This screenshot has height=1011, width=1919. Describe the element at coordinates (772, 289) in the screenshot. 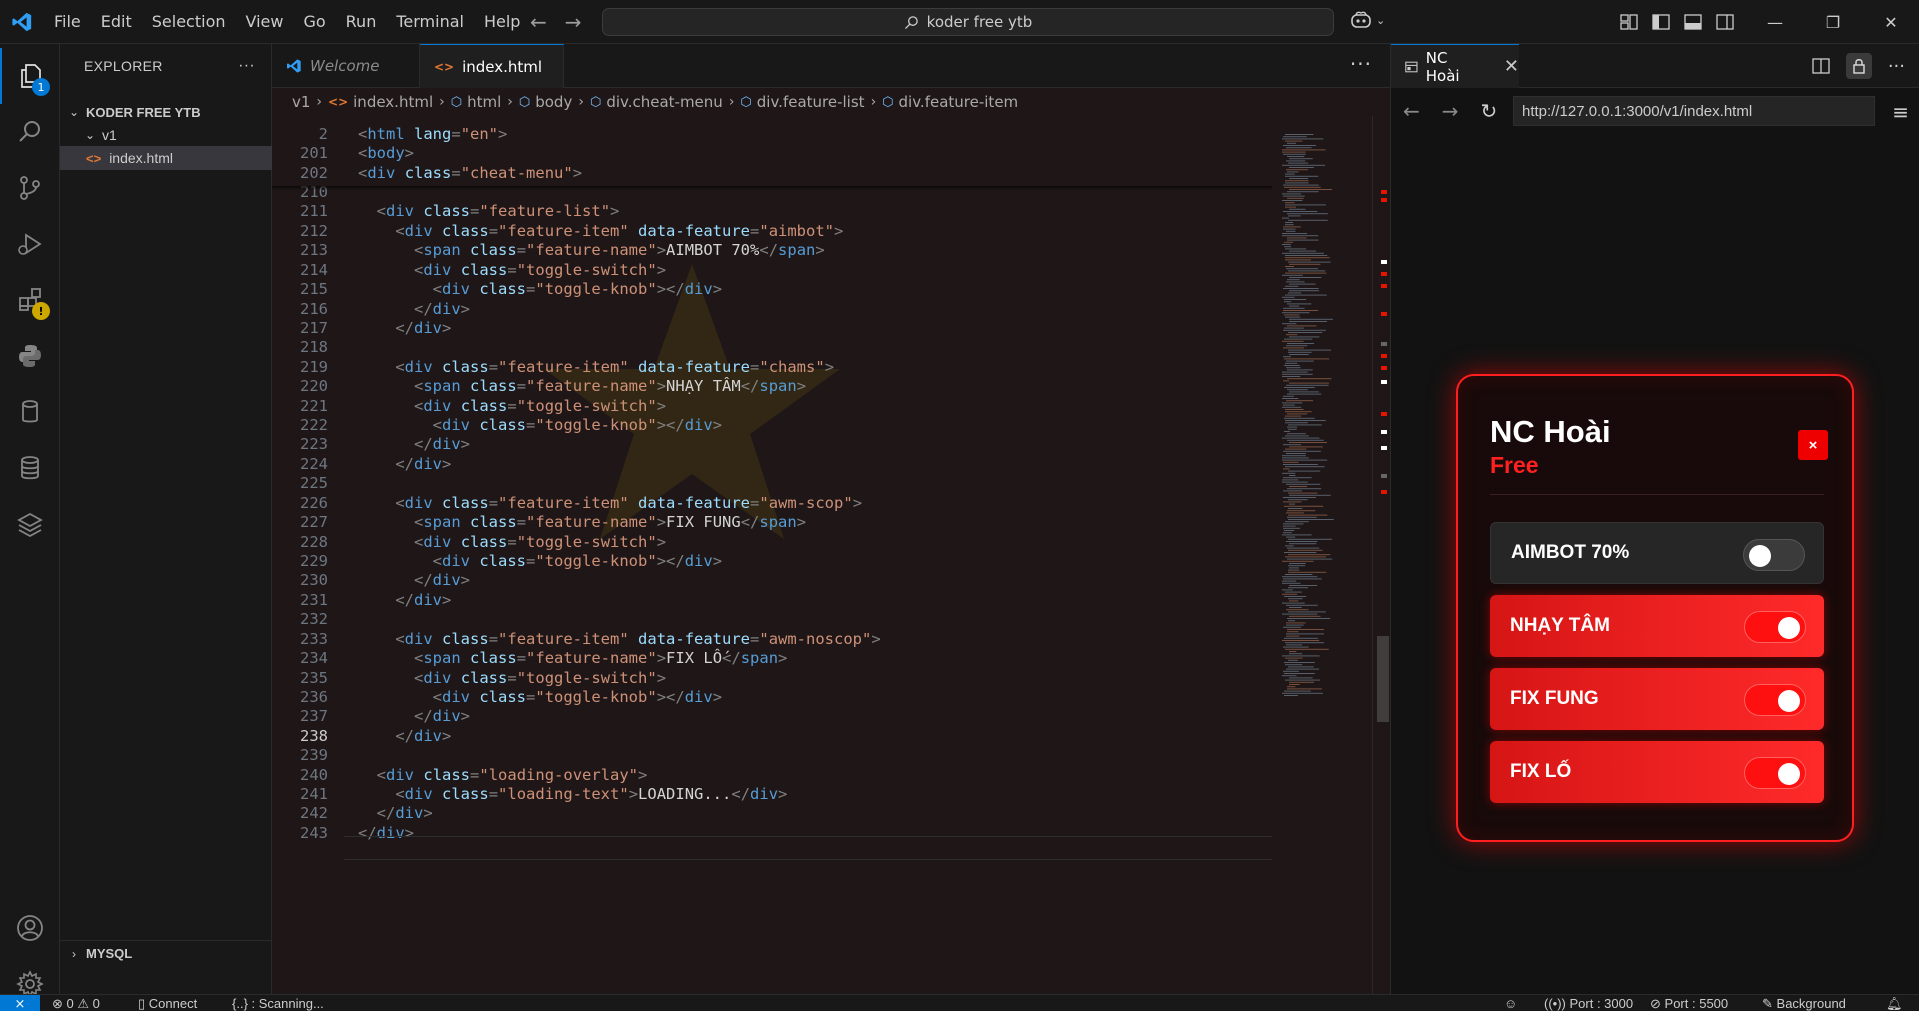

I see `code-line: 215 <div class="toggle-knob"></div>` at that location.